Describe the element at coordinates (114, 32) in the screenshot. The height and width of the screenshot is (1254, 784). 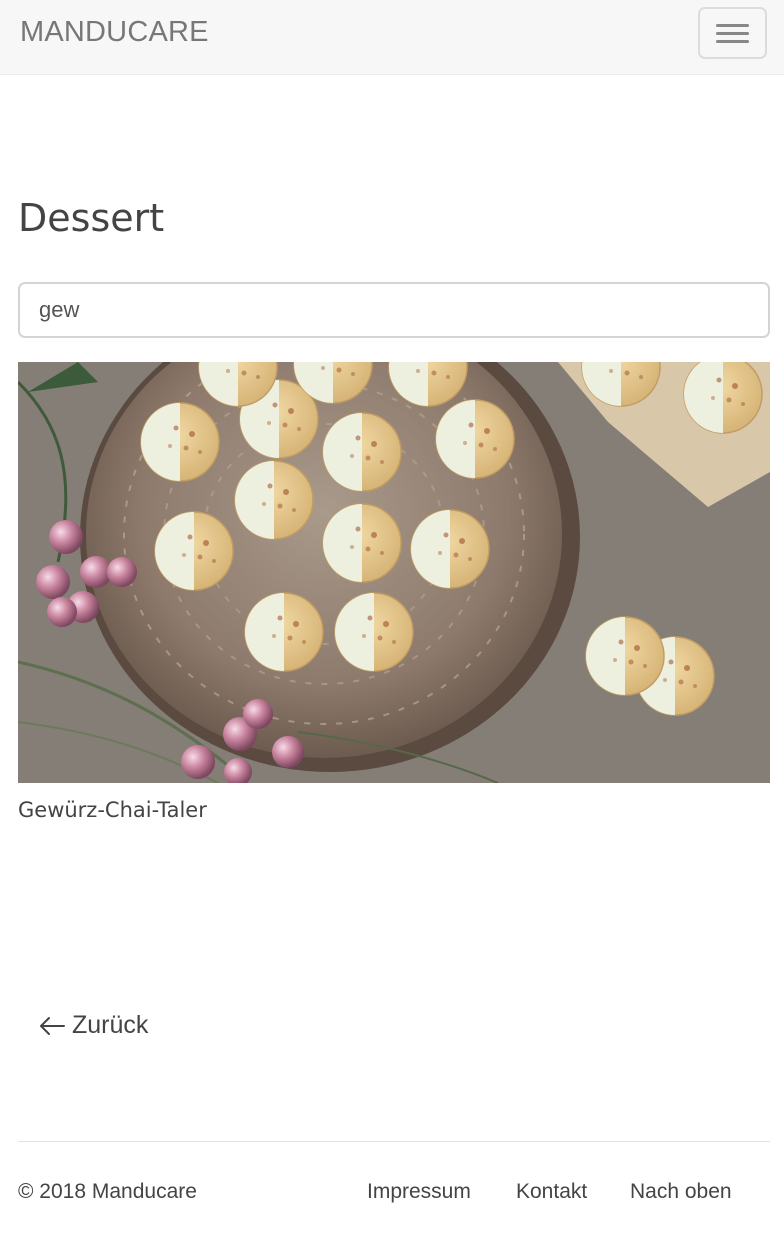
I see `brand-logo: MANDUCARE` at that location.